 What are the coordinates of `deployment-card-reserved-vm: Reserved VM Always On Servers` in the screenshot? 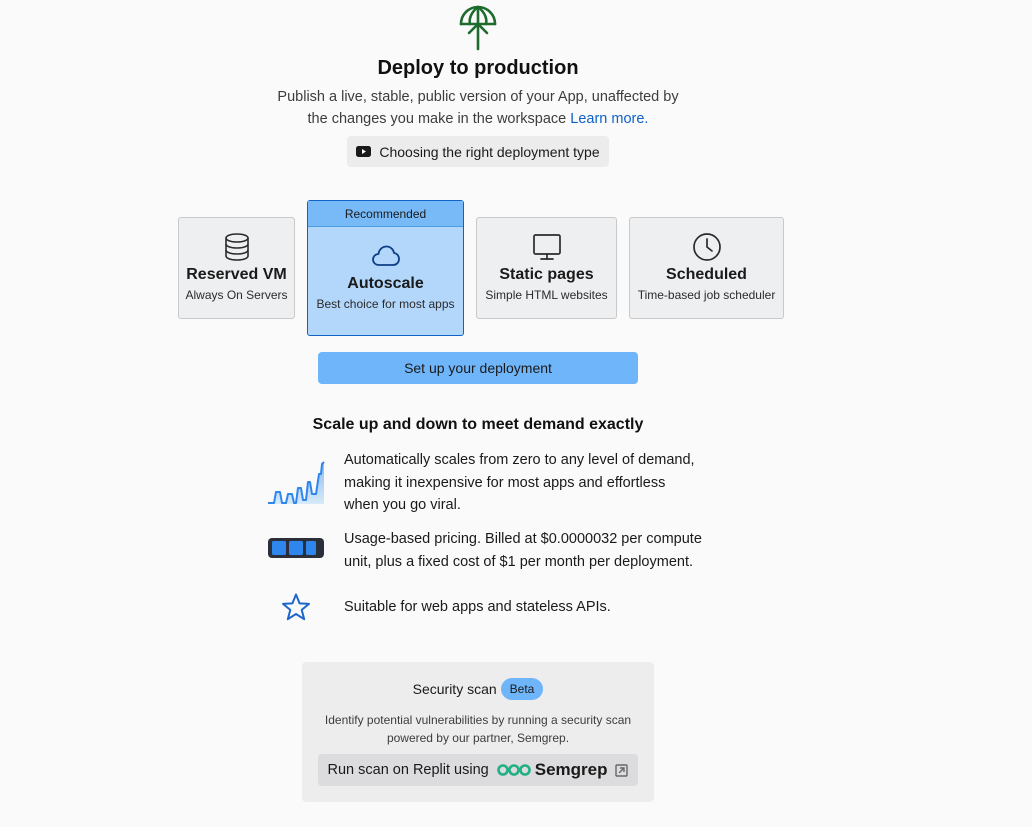 It's located at (236, 268).